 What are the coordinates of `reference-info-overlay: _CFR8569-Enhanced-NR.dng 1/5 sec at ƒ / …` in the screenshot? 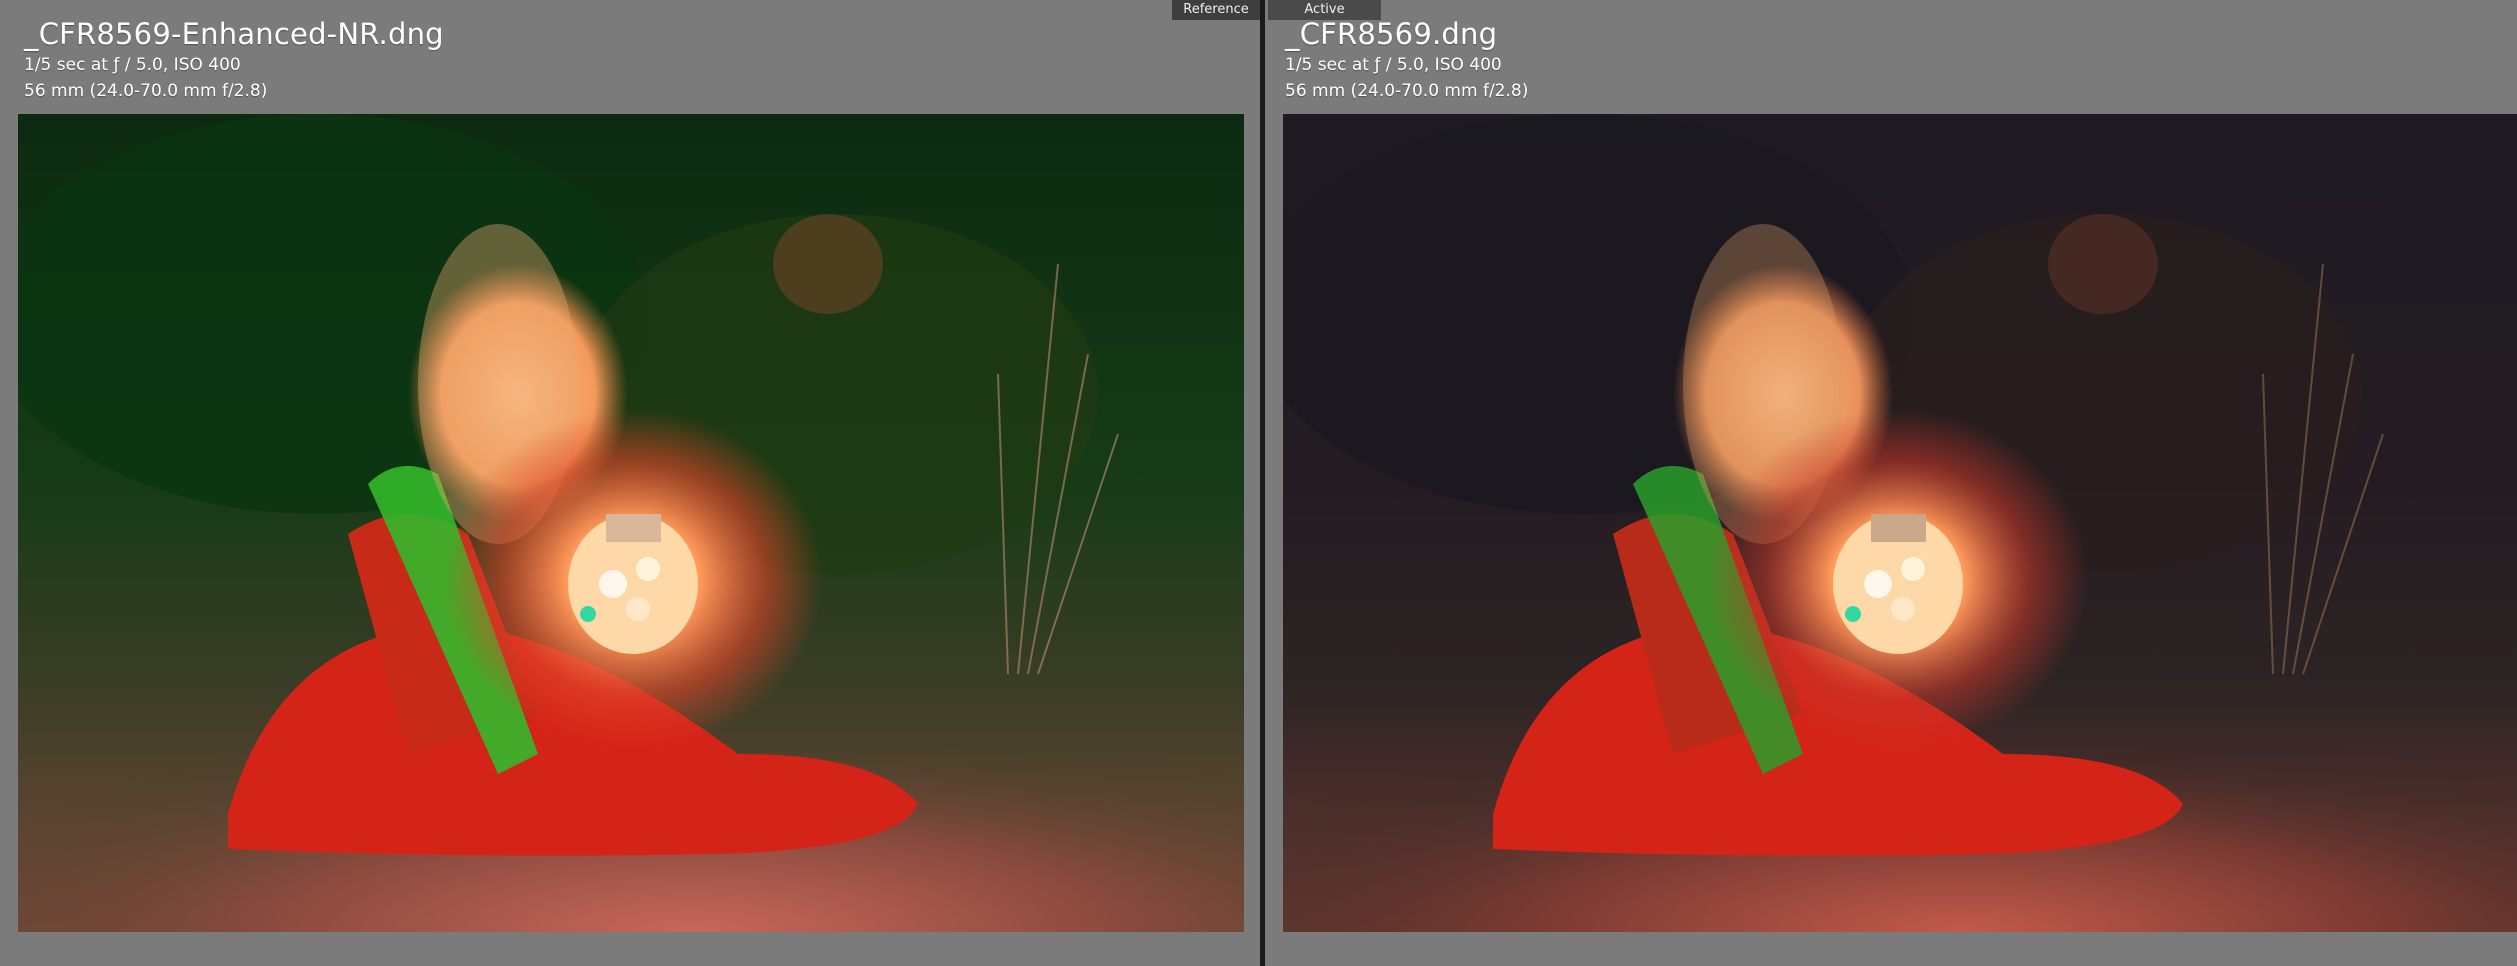 It's located at (234, 60).